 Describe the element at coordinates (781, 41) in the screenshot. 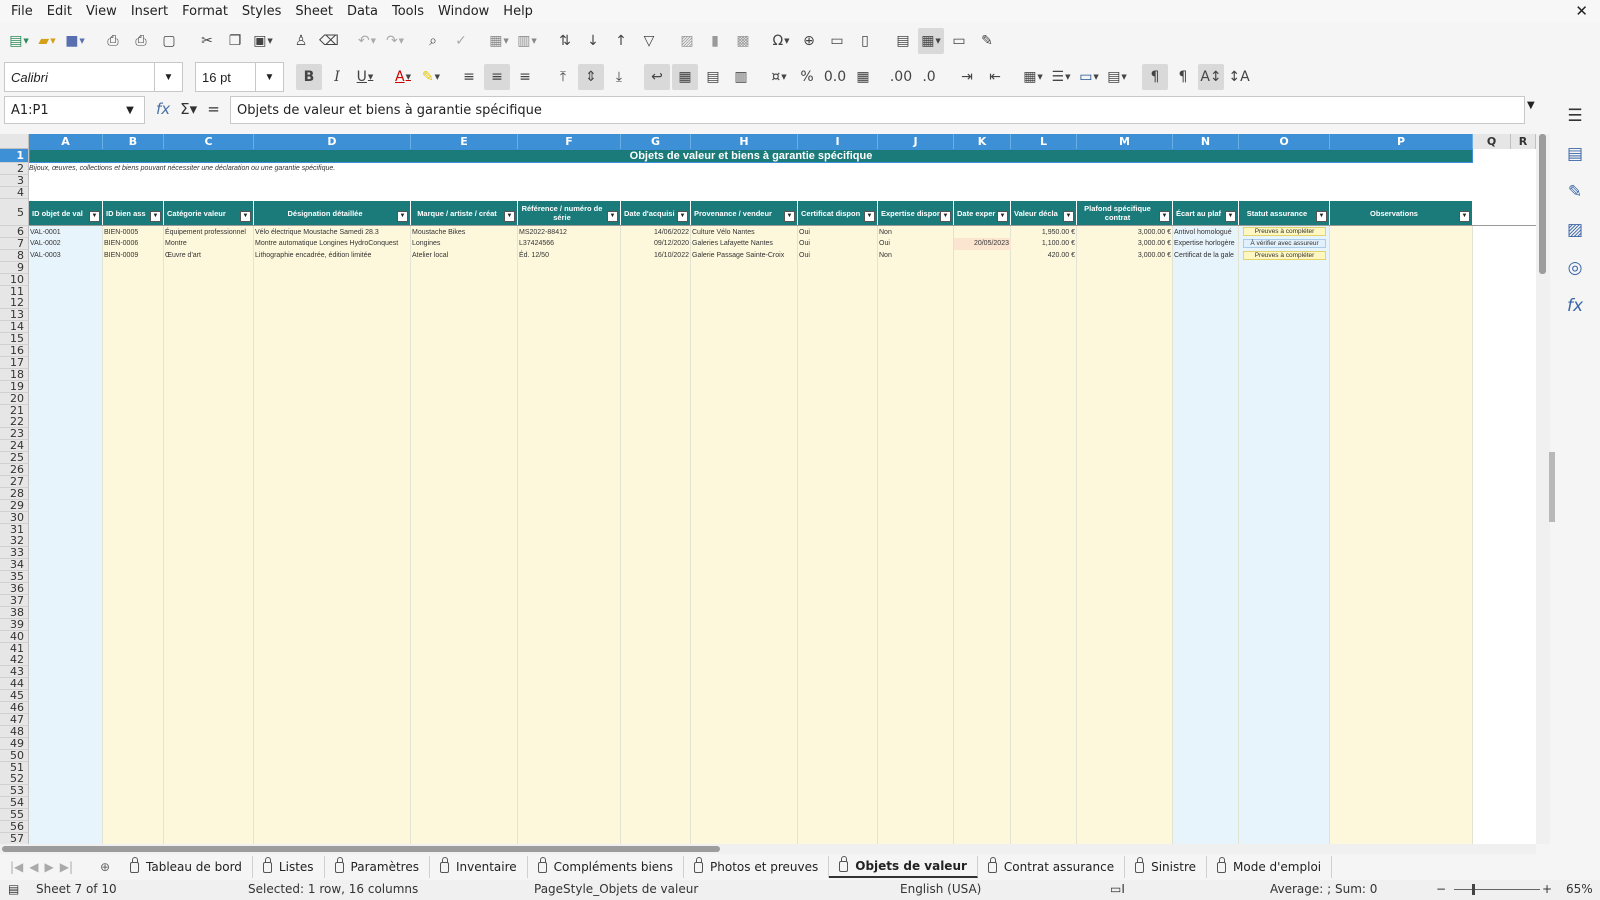

I see `special-character-icon: Ω ▼` at that location.